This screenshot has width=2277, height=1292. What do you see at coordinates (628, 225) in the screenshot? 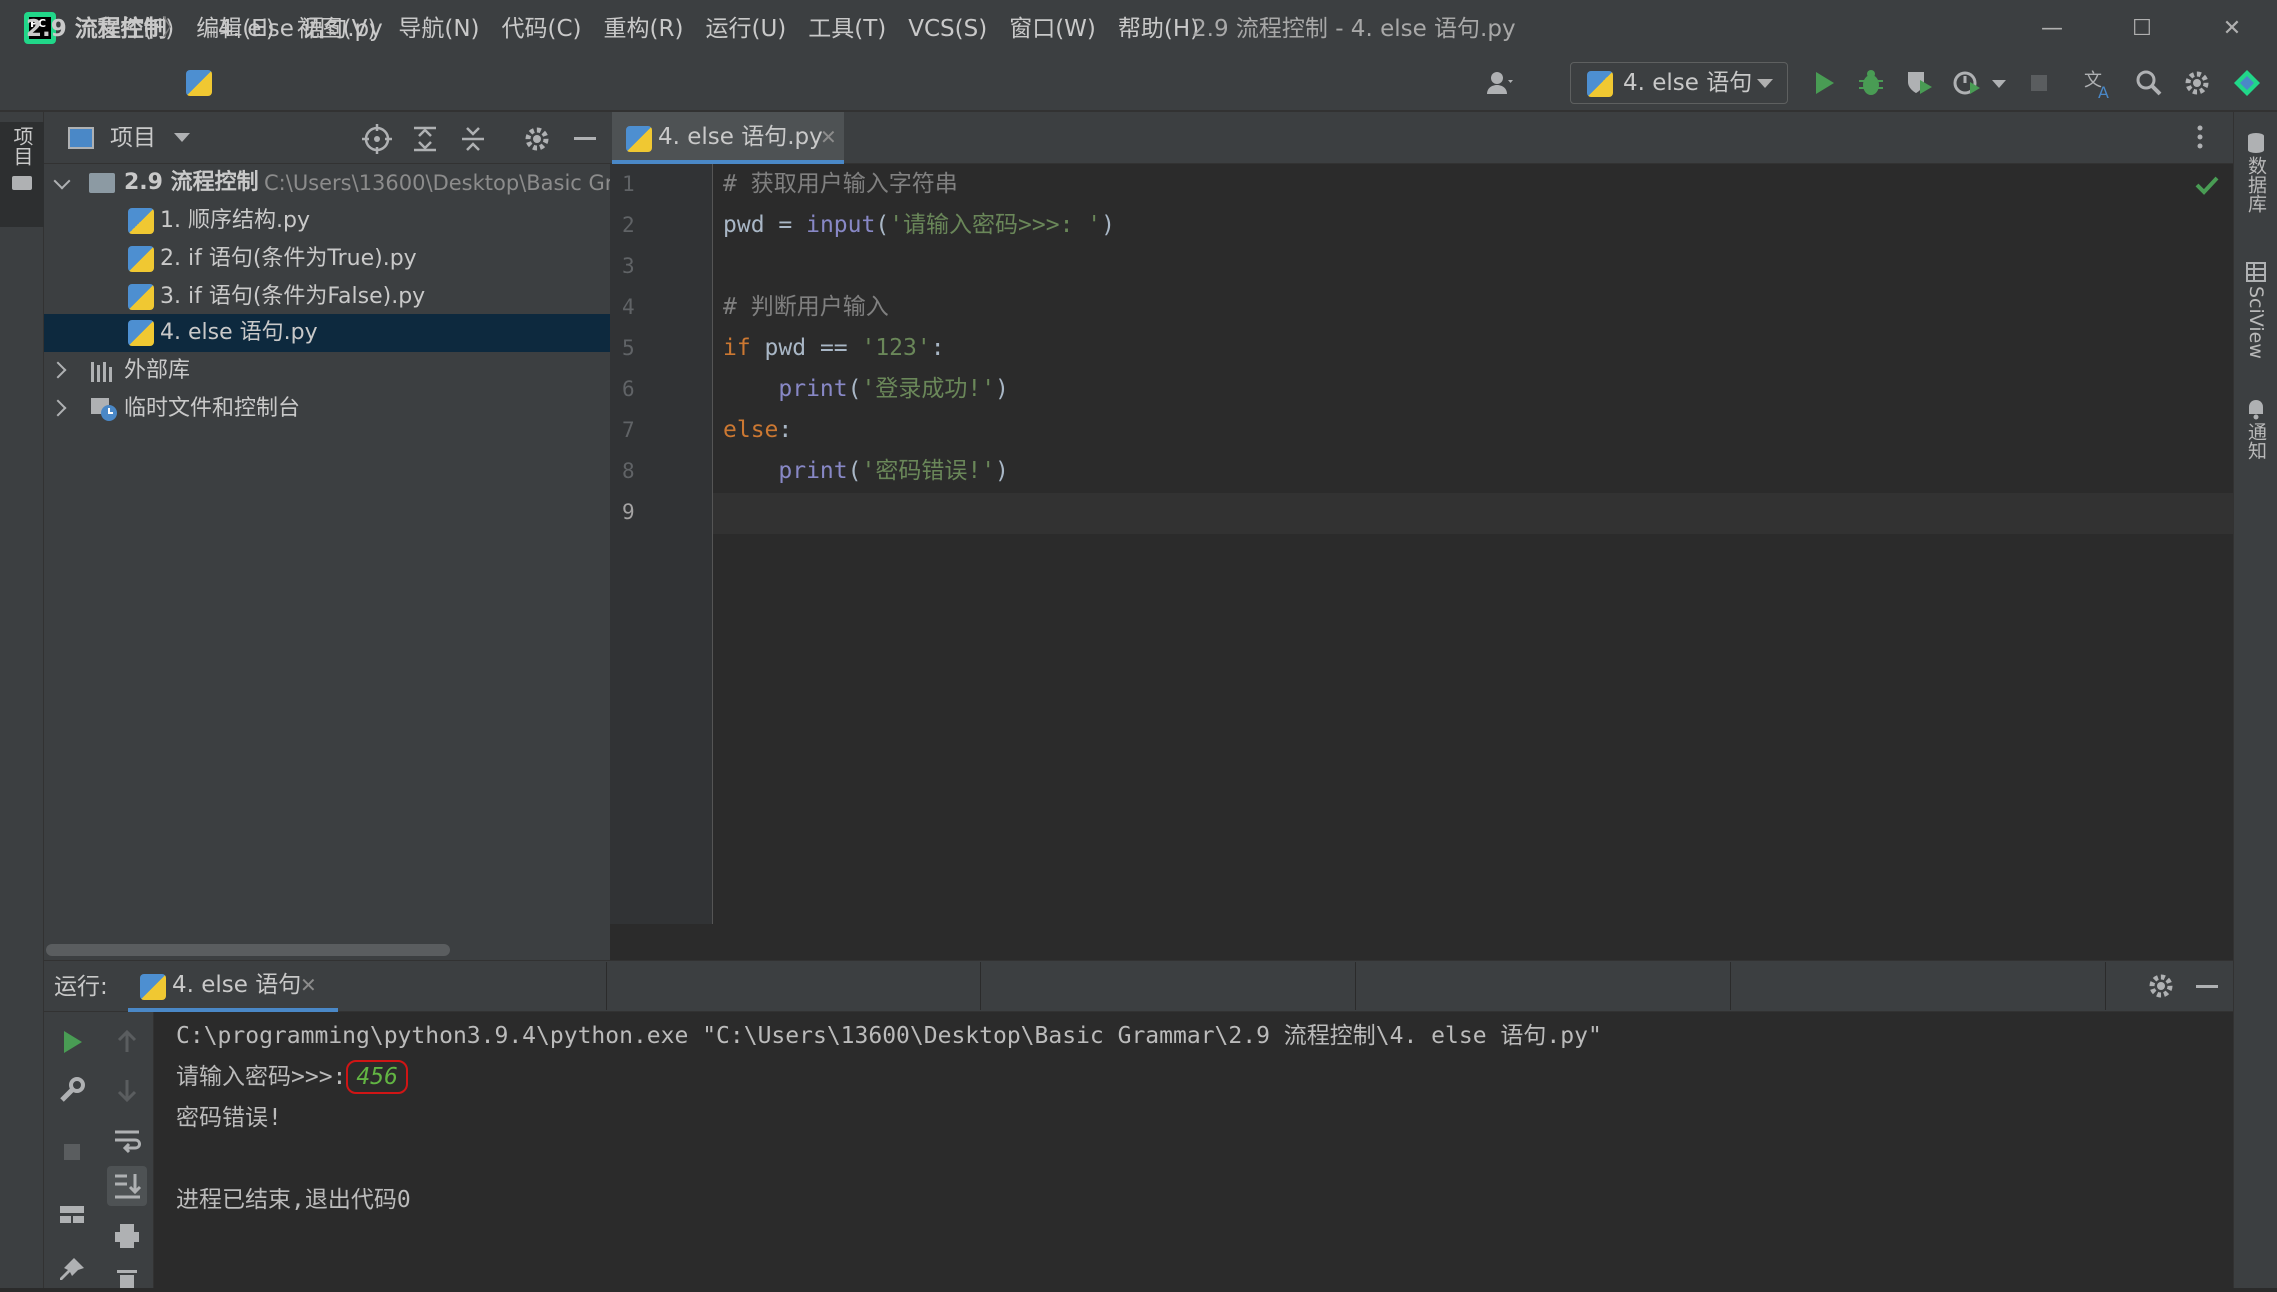
I see `line-number: 2` at bounding box center [628, 225].